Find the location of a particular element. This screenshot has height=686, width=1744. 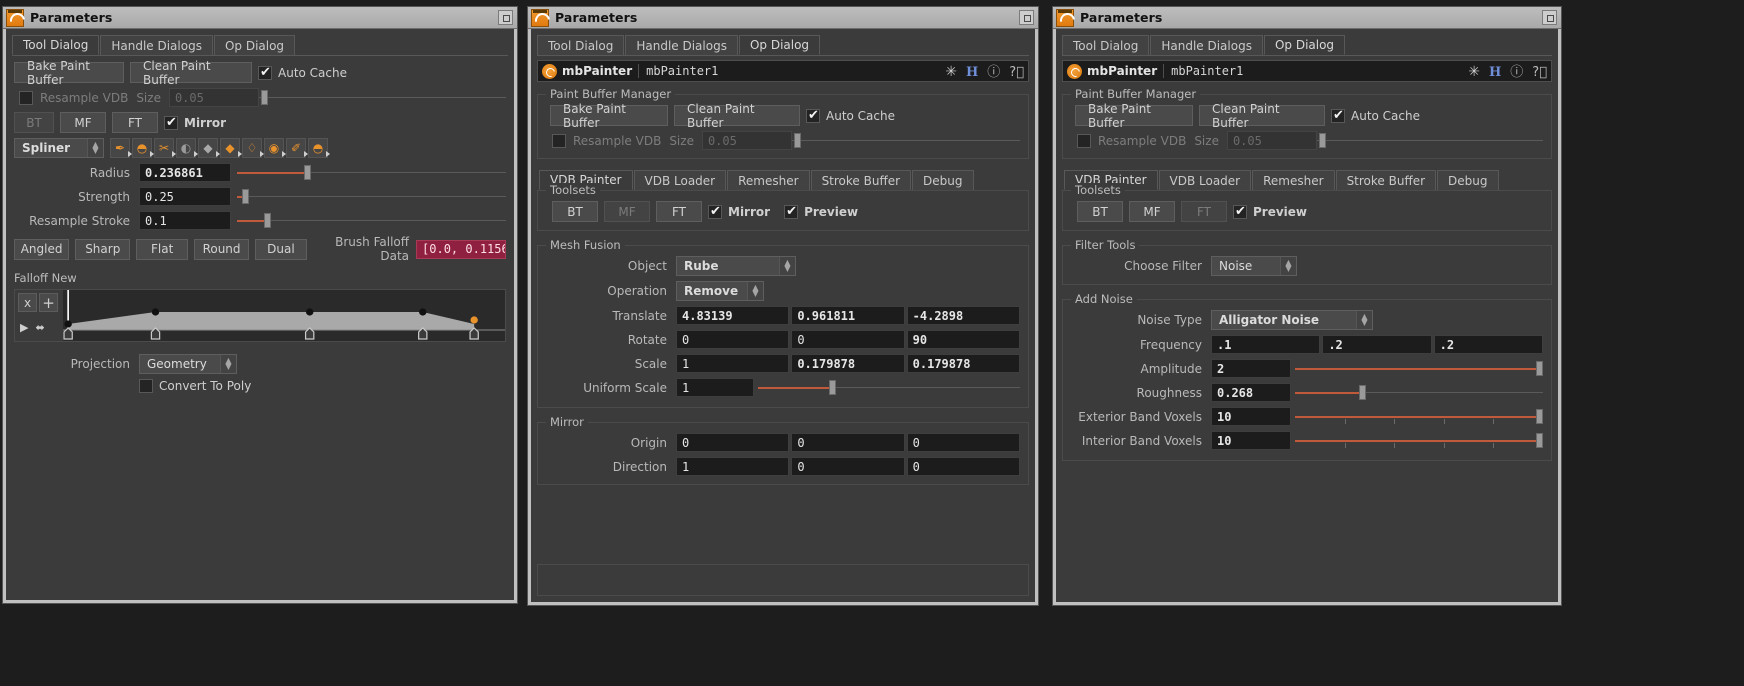

strength-slider is located at coordinates (371, 196).